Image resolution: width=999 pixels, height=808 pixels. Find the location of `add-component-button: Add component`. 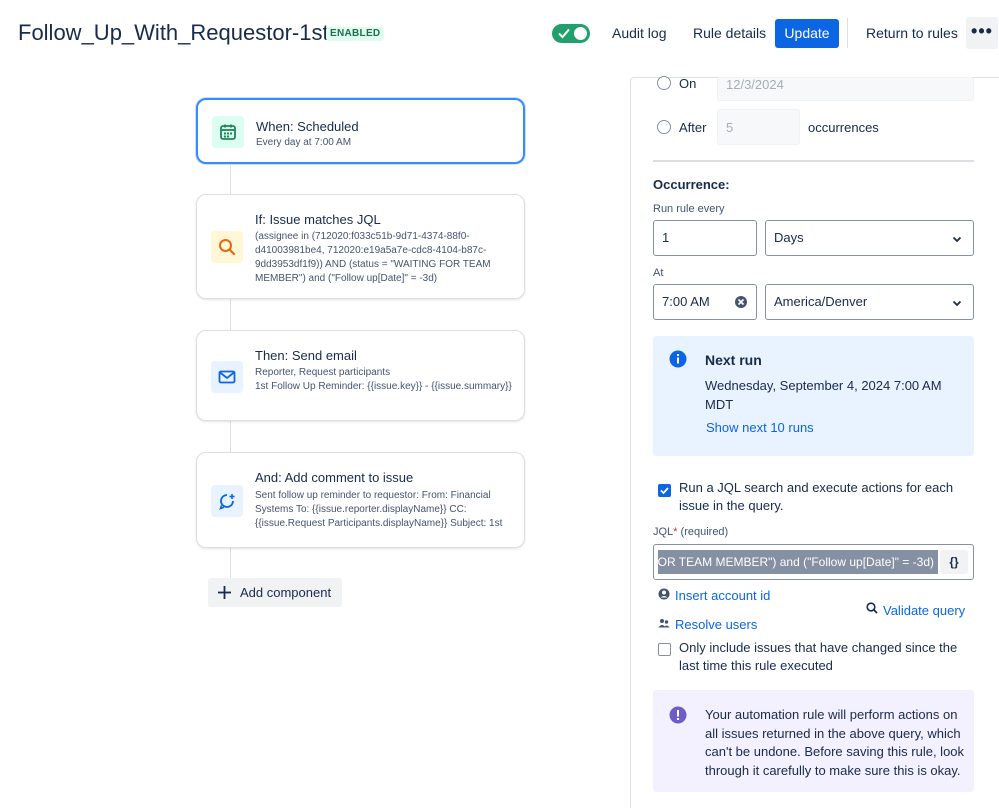

add-component-button: Add component is located at coordinates (275, 592).